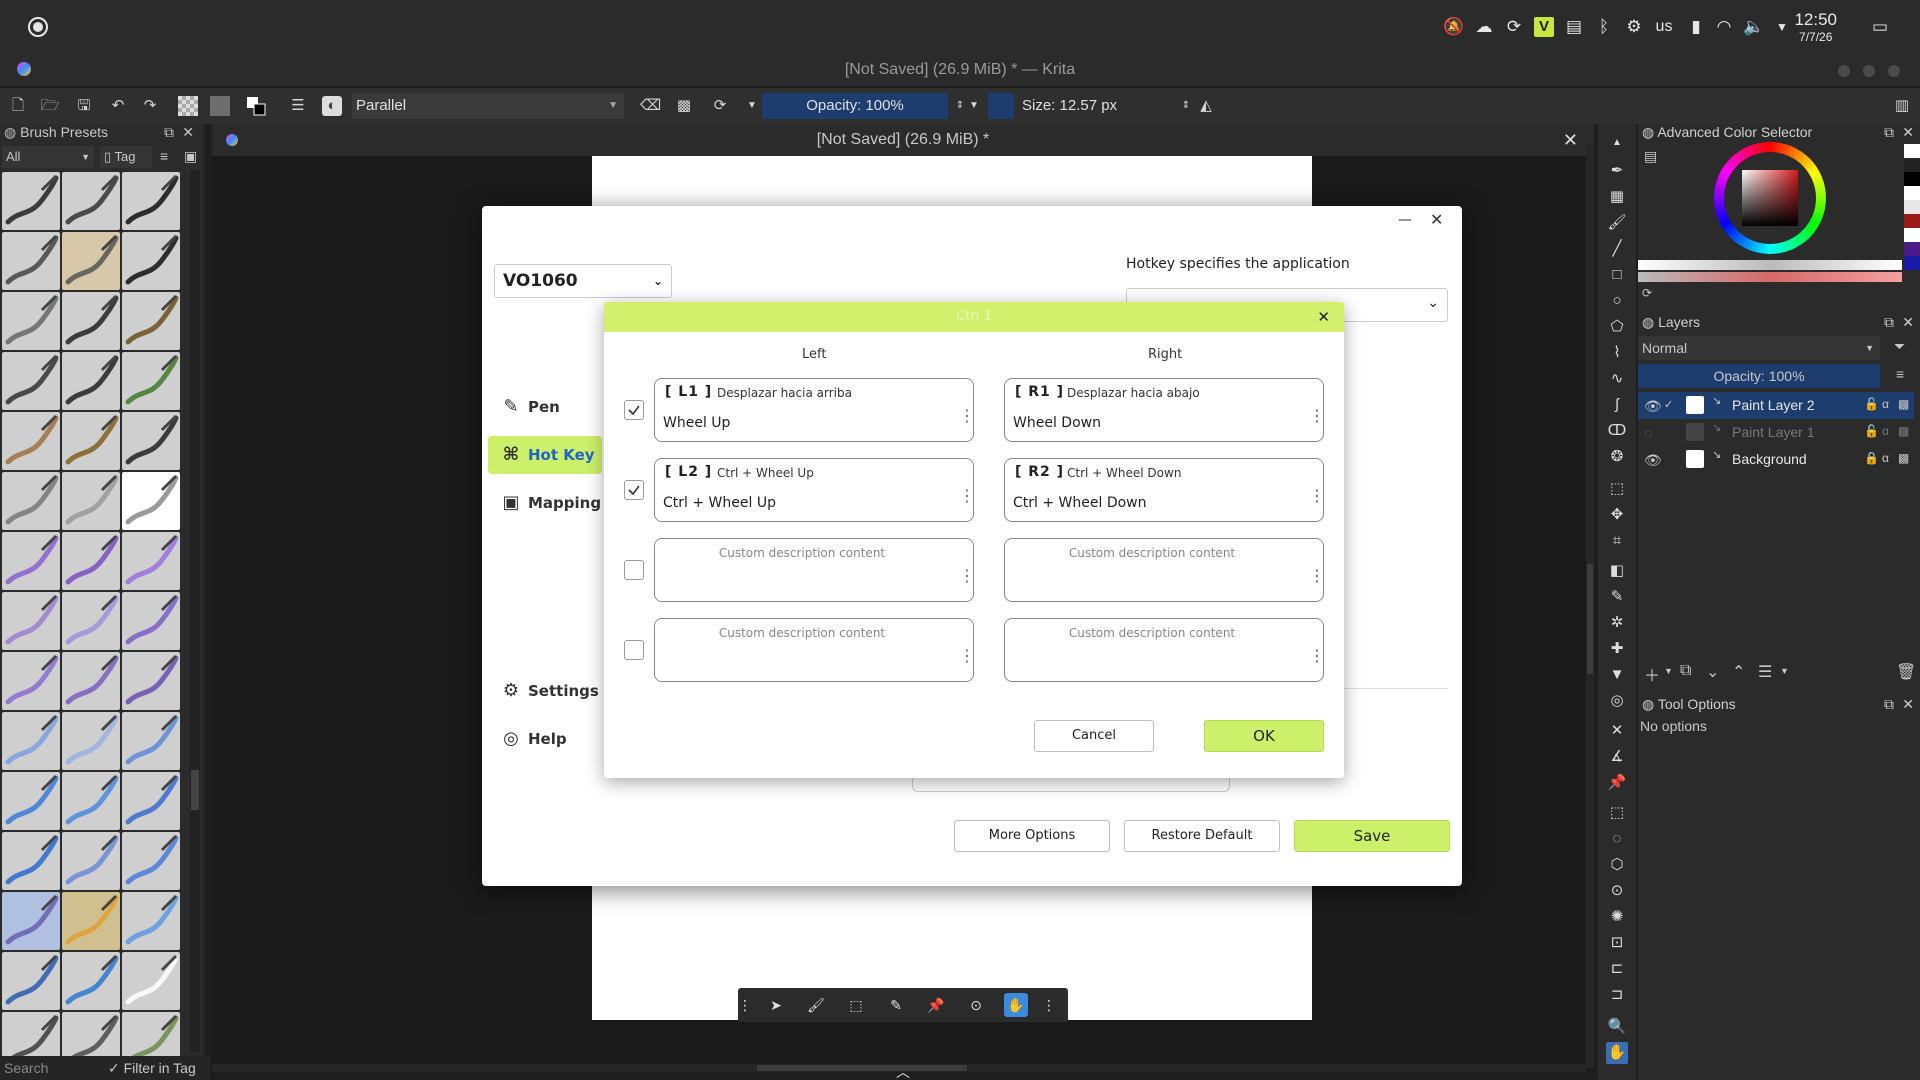 The width and height of the screenshot is (1920, 1080). What do you see at coordinates (1664, 27) in the screenshot?
I see `keyboard-layout: us` at bounding box center [1664, 27].